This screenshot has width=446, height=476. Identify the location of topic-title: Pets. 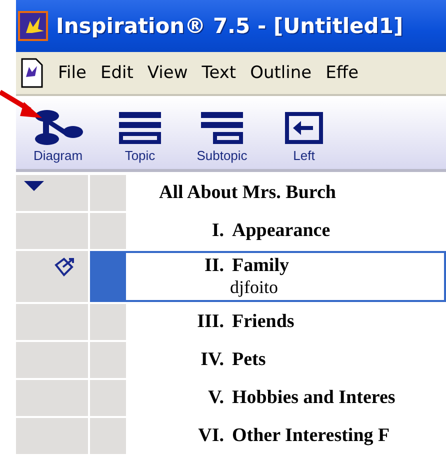
(249, 360).